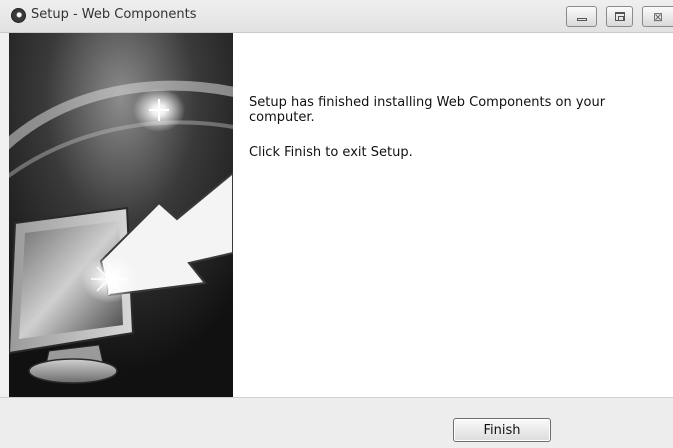 The height and width of the screenshot is (448, 673). What do you see at coordinates (582, 19) in the screenshot?
I see `minimize-icon` at bounding box center [582, 19].